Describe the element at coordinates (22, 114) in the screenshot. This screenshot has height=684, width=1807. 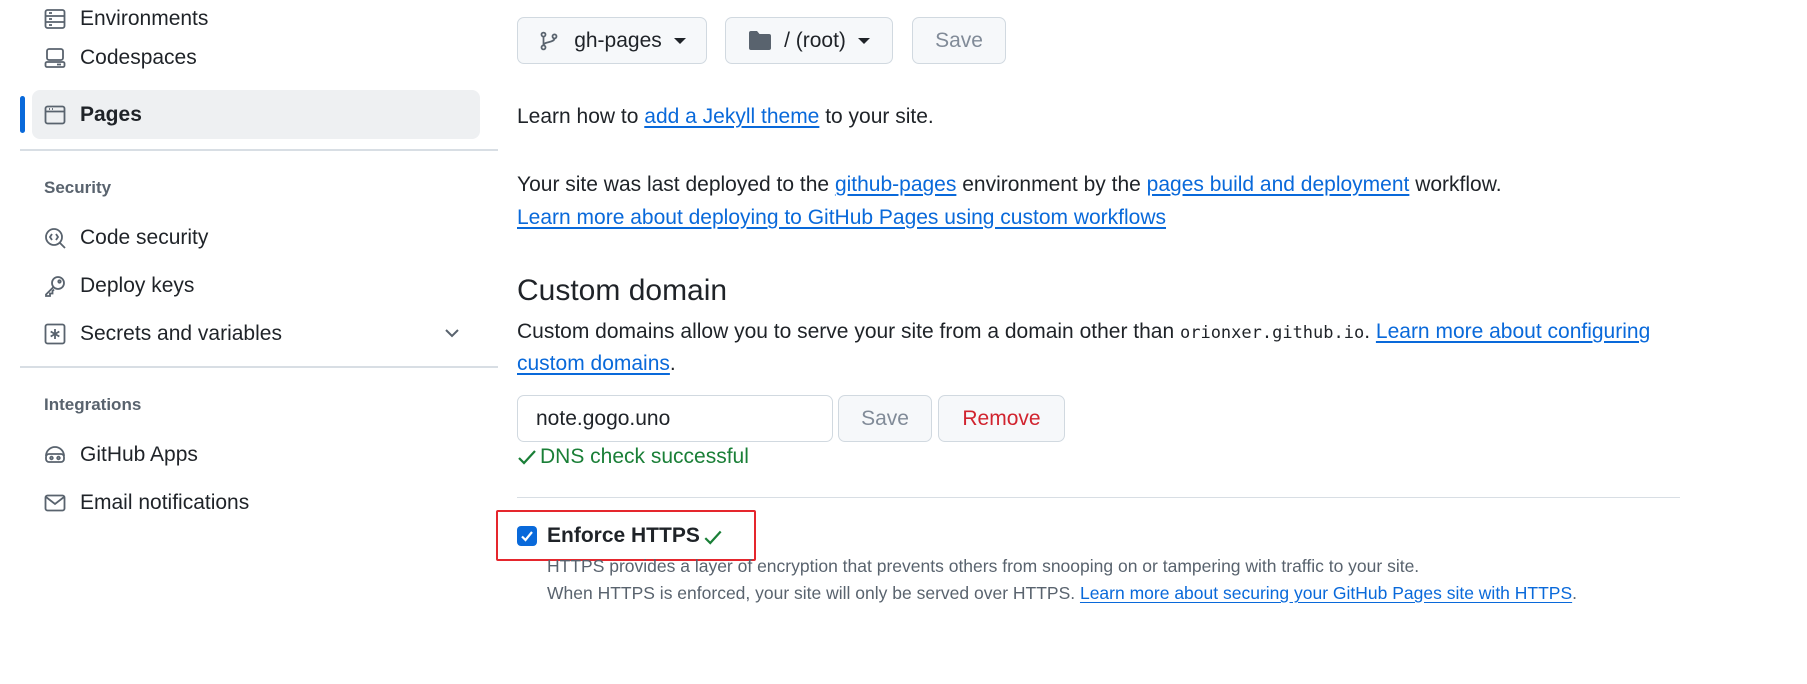
I see `active-indicator` at that location.